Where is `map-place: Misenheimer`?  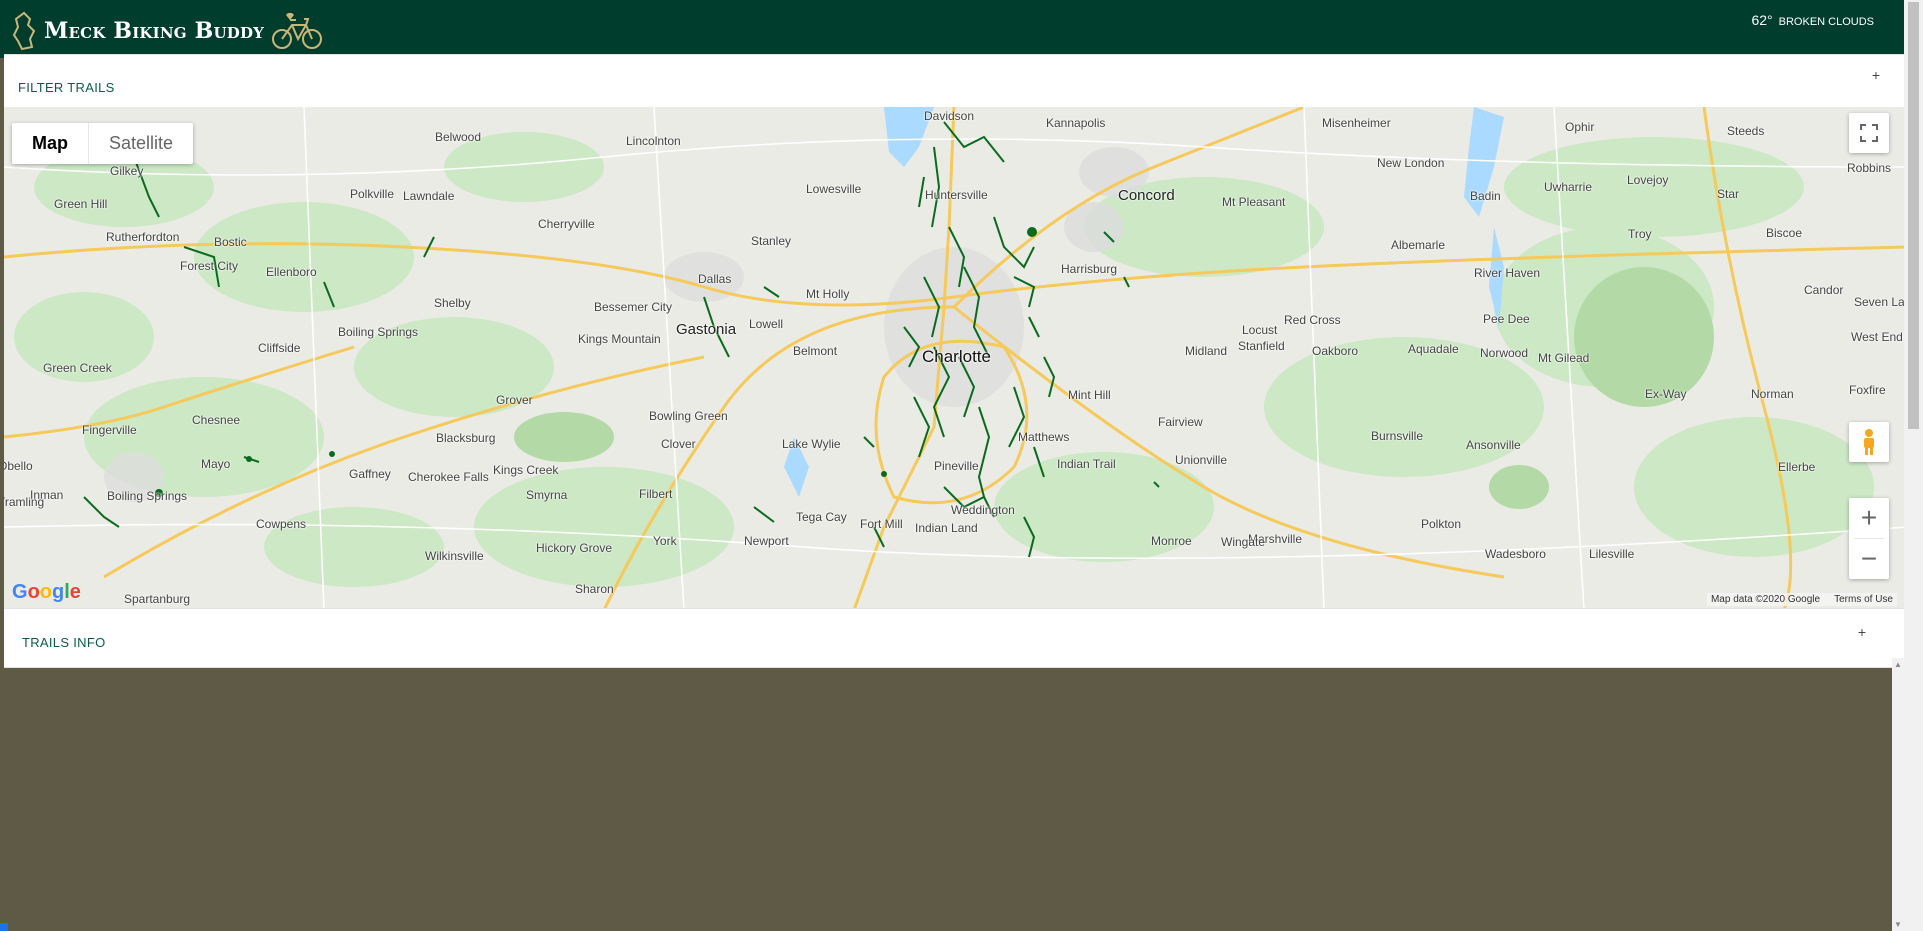 map-place: Misenheimer is located at coordinates (1356, 123).